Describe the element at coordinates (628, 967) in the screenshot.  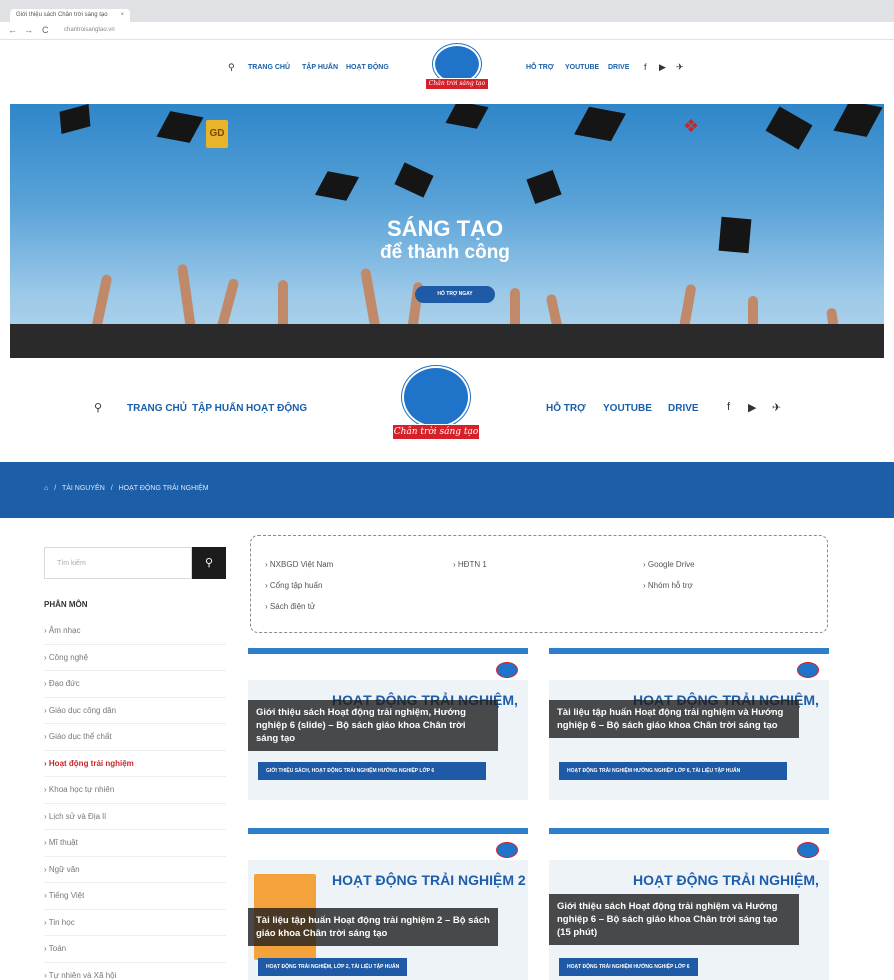
I see `card-tags: HOẠT ĐỘNG TRẢI NGHIỆM HƯỚNG NGHIỆP LỚP 6` at that location.